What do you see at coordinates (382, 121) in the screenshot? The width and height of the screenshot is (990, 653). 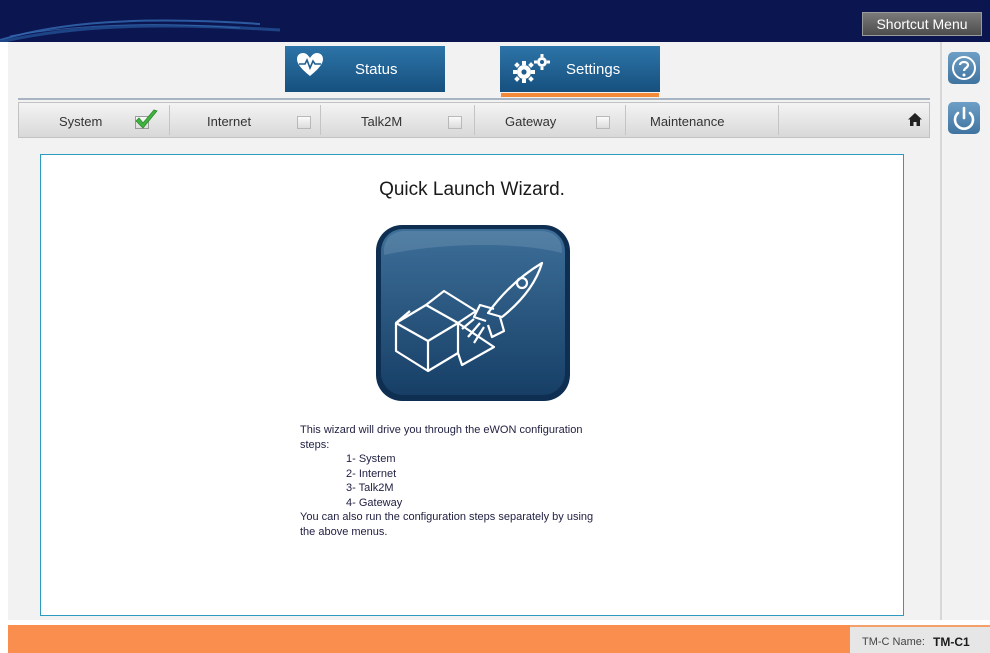 I see `step-talk2m-label: Talk2M` at bounding box center [382, 121].